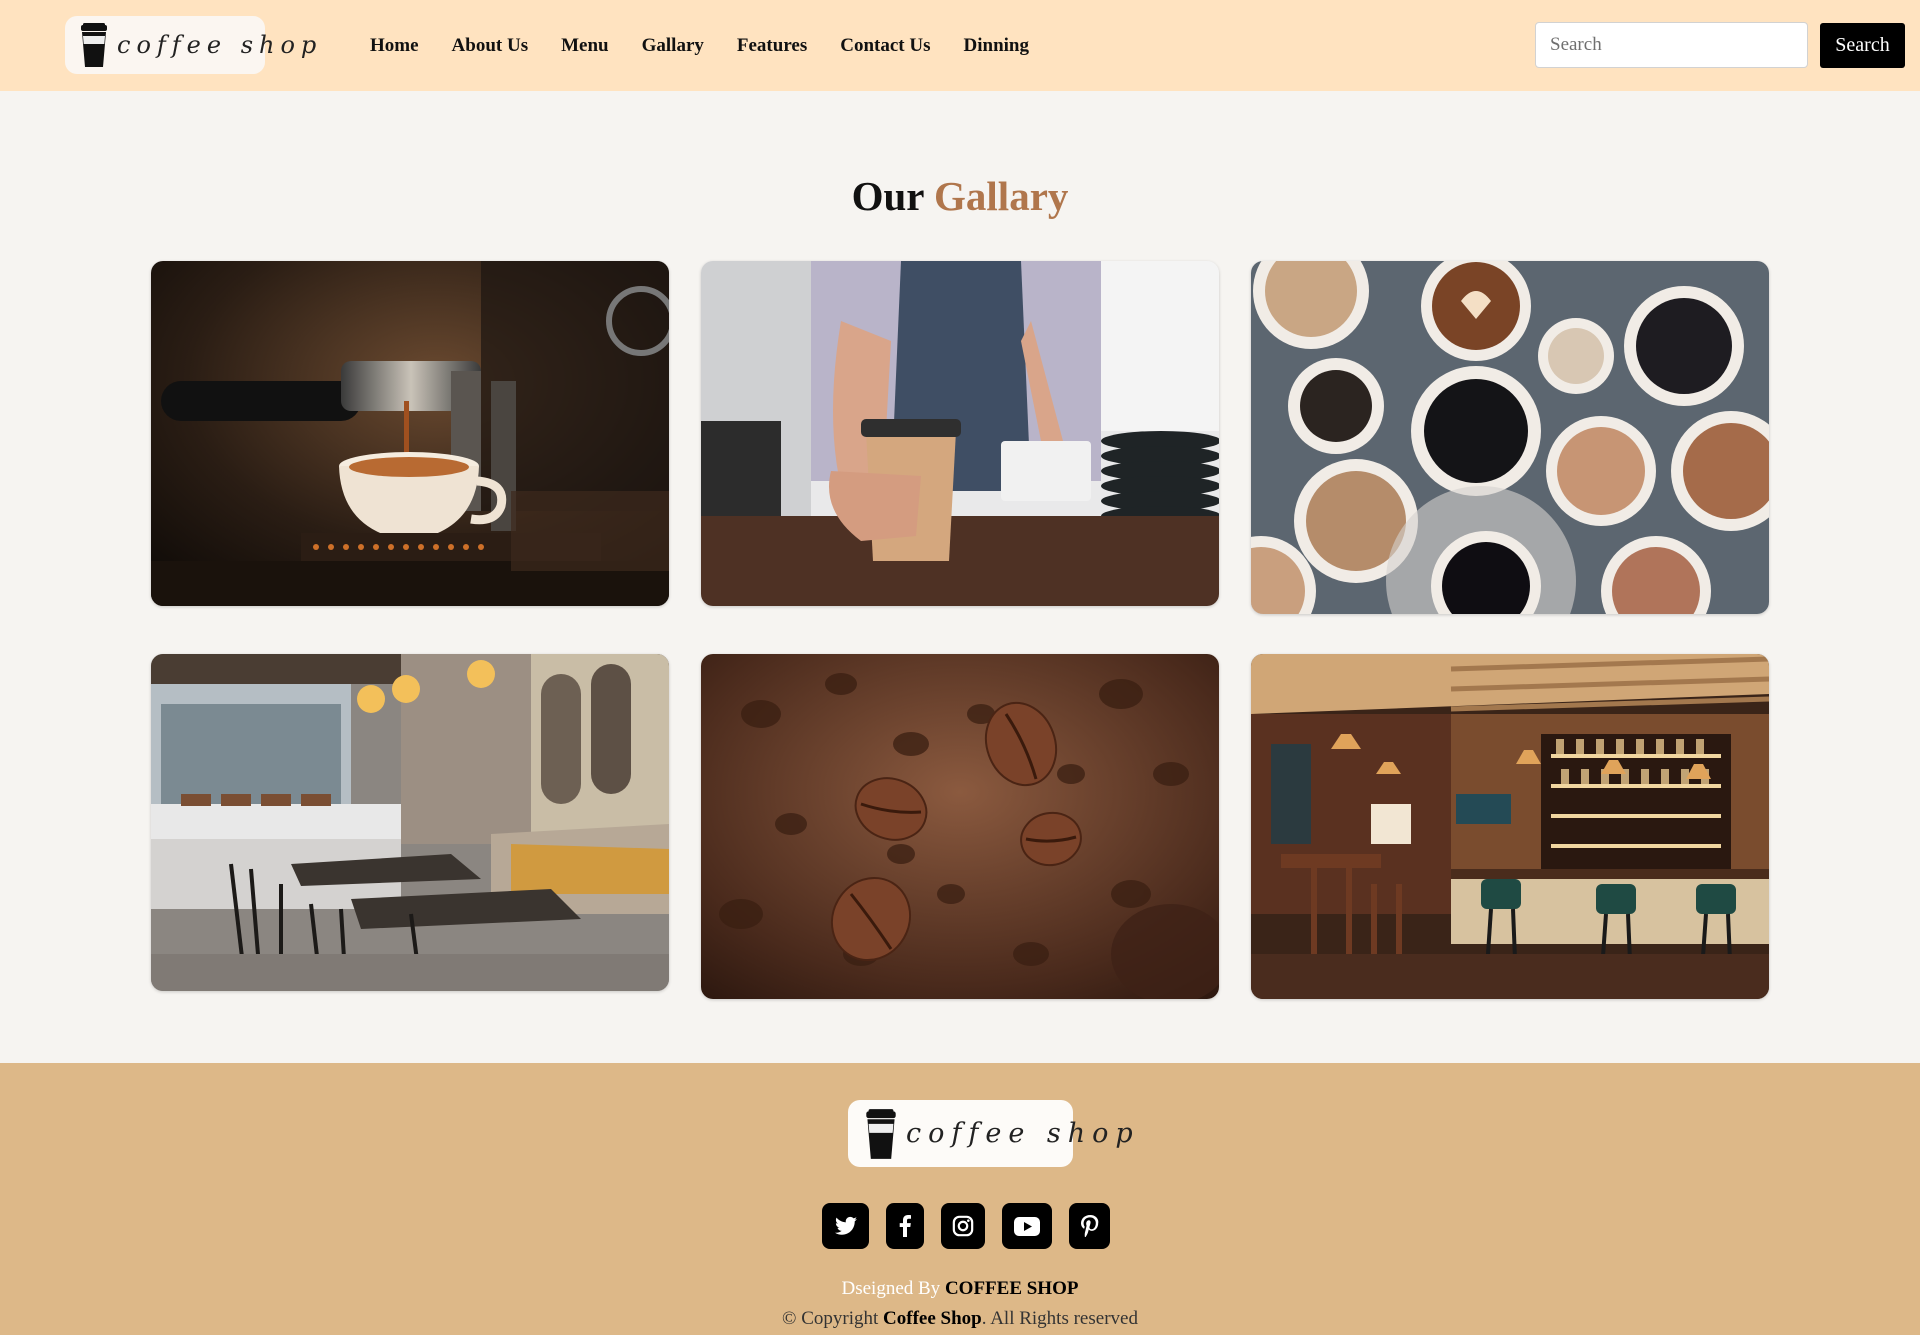  I want to click on twitter-icon, so click(845, 1225).